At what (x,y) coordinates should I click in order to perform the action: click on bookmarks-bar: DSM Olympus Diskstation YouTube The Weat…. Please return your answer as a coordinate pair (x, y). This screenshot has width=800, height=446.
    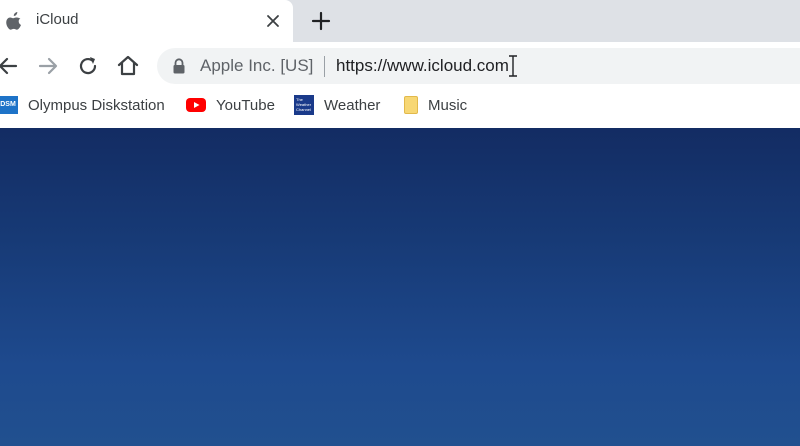
    Looking at the image, I should click on (400, 109).